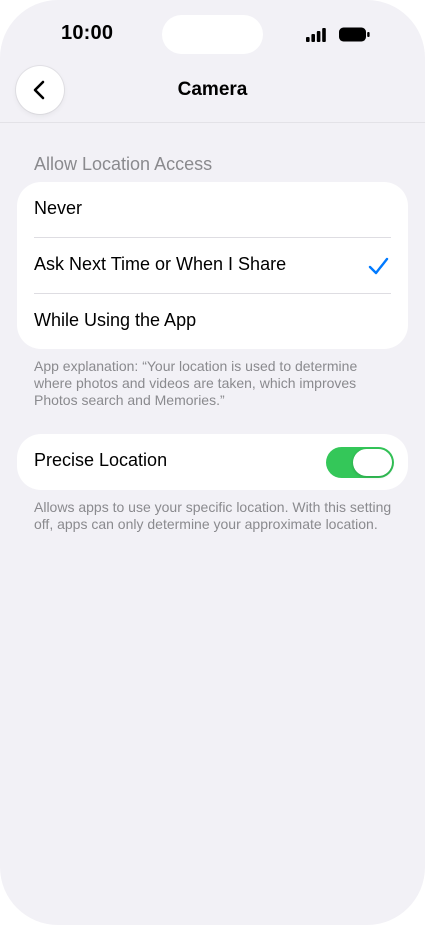 The width and height of the screenshot is (425, 925). I want to click on status-time: 10:00, so click(87, 33).